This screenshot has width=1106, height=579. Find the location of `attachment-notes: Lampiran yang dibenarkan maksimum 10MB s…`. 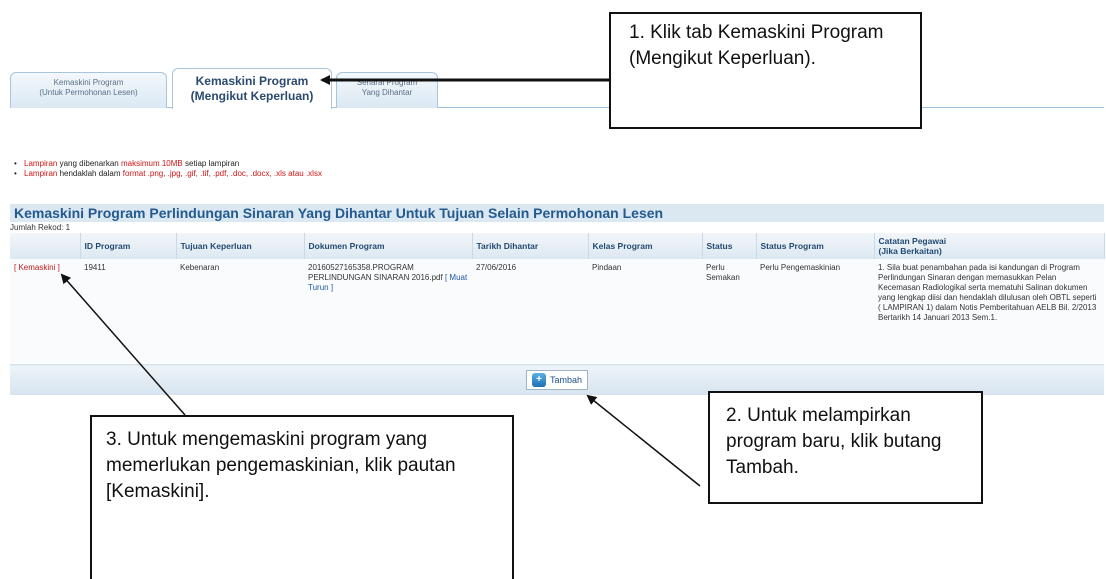

attachment-notes: Lampiran yang dibenarkan maksimum 10MB s… is located at coordinates (168, 169).